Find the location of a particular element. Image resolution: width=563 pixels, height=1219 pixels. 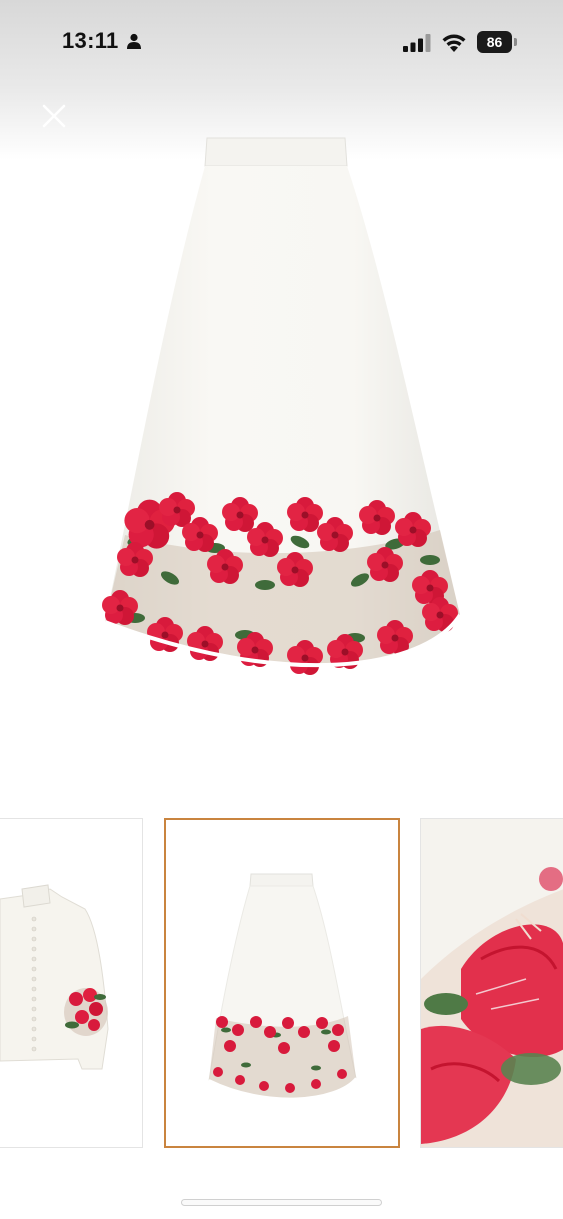

cellular-signal-icon is located at coordinates (417, 43).